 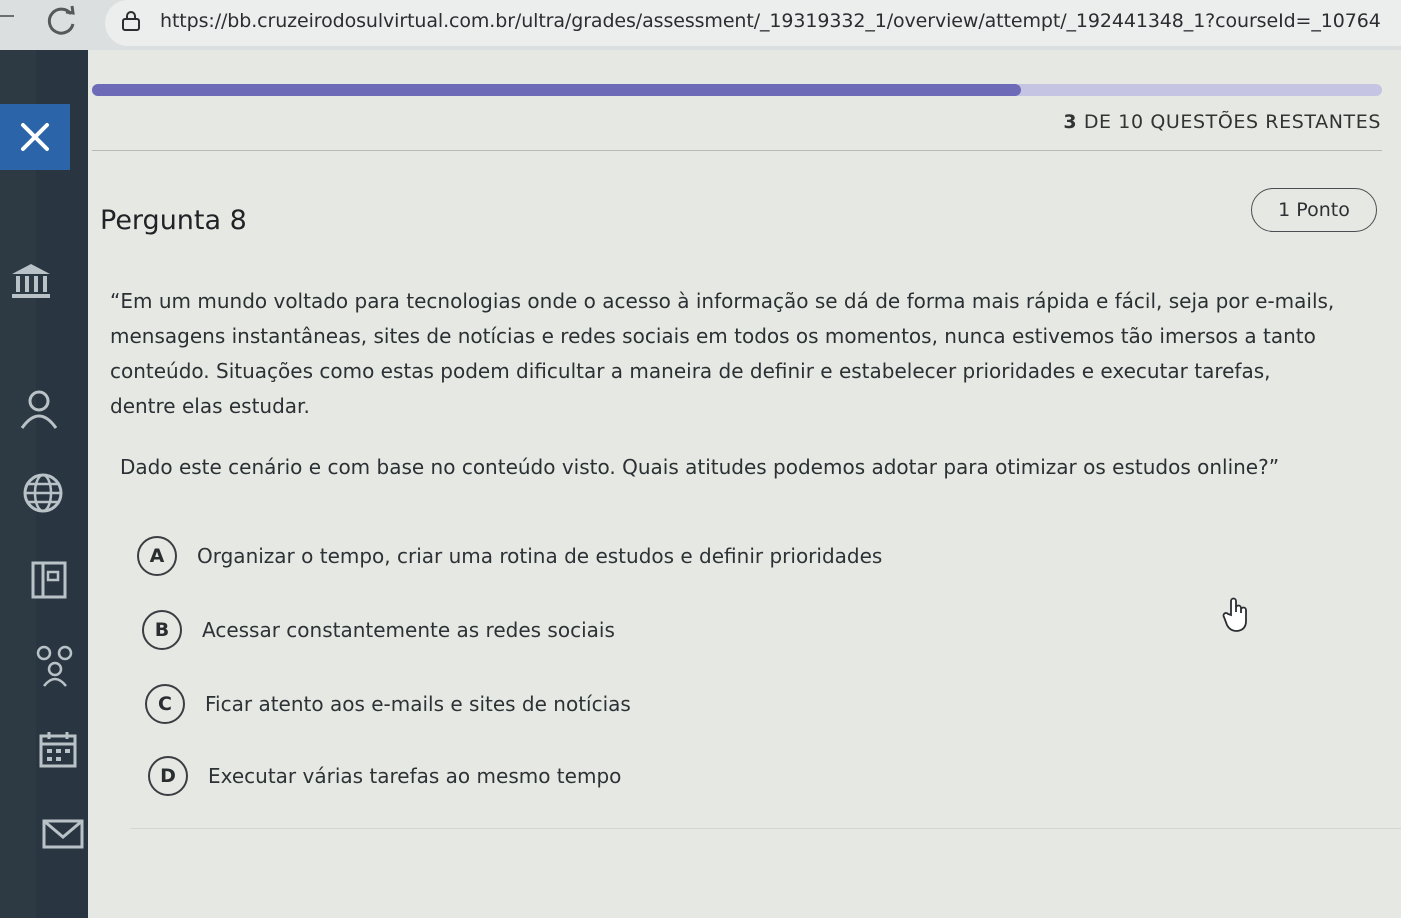 I want to click on option-letter: C, so click(x=165, y=704).